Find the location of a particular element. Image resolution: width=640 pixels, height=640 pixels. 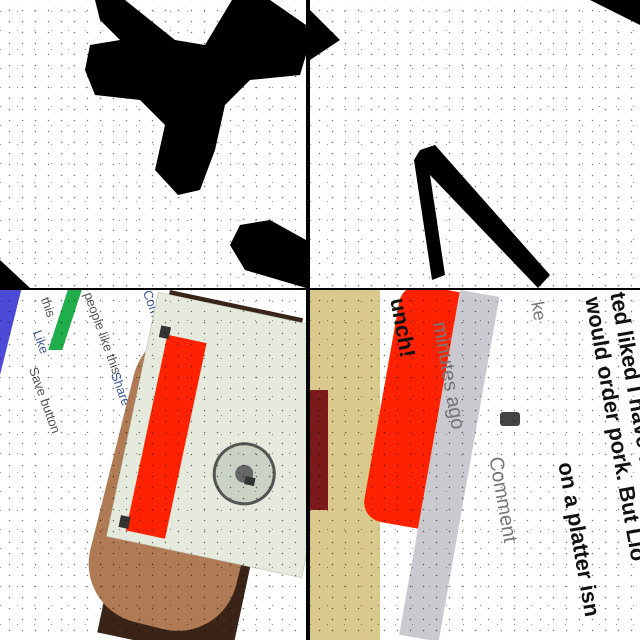

people-like-text: people like this is located at coordinates (102, 333).